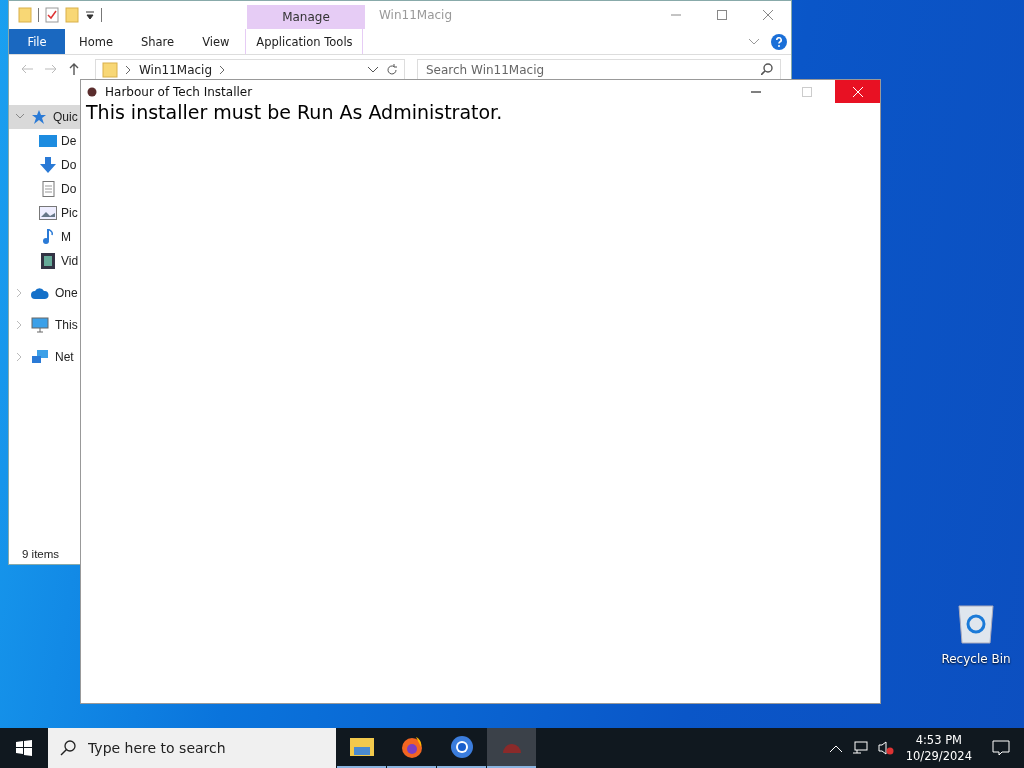 Image resolution: width=1024 pixels, height=768 pixels. Describe the element at coordinates (24, 748) in the screenshot. I see `windows-icon` at that location.